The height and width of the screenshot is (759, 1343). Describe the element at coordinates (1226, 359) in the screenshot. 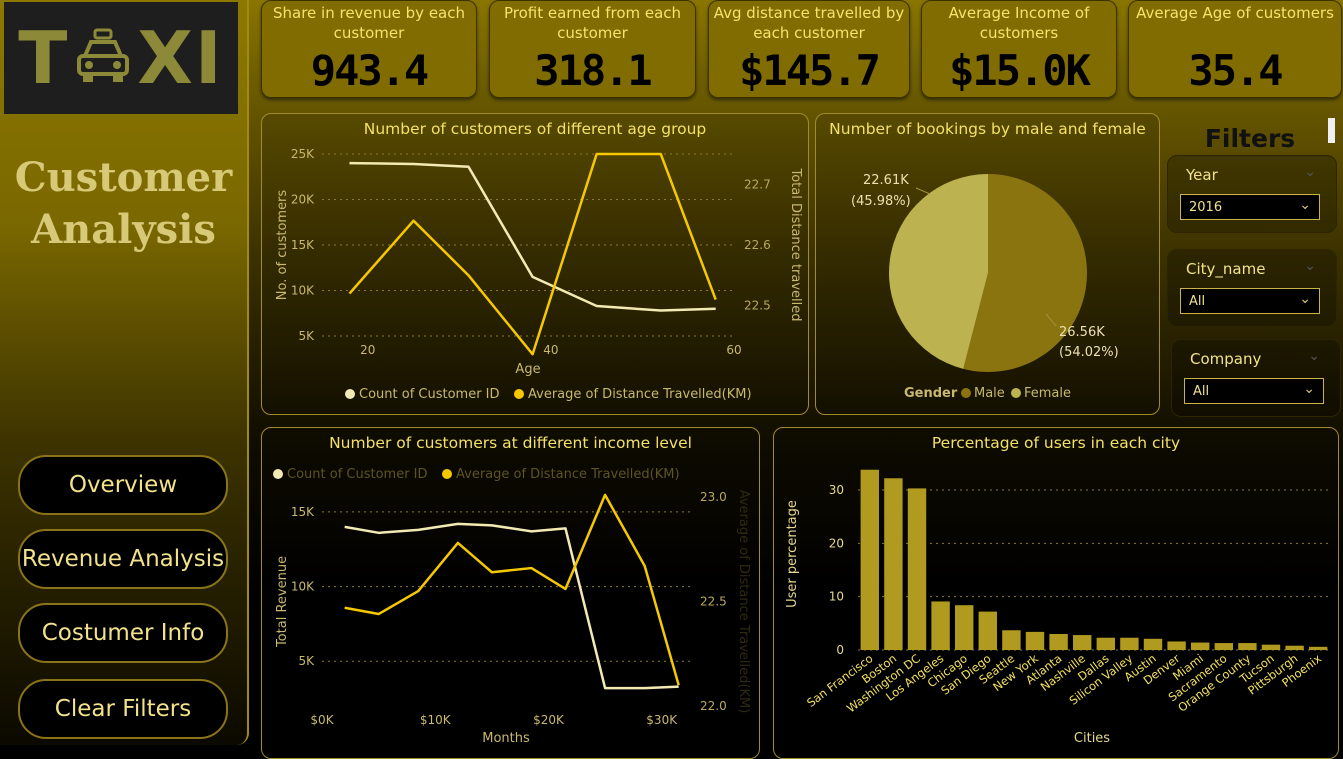

I see `filter-label: Company` at that location.